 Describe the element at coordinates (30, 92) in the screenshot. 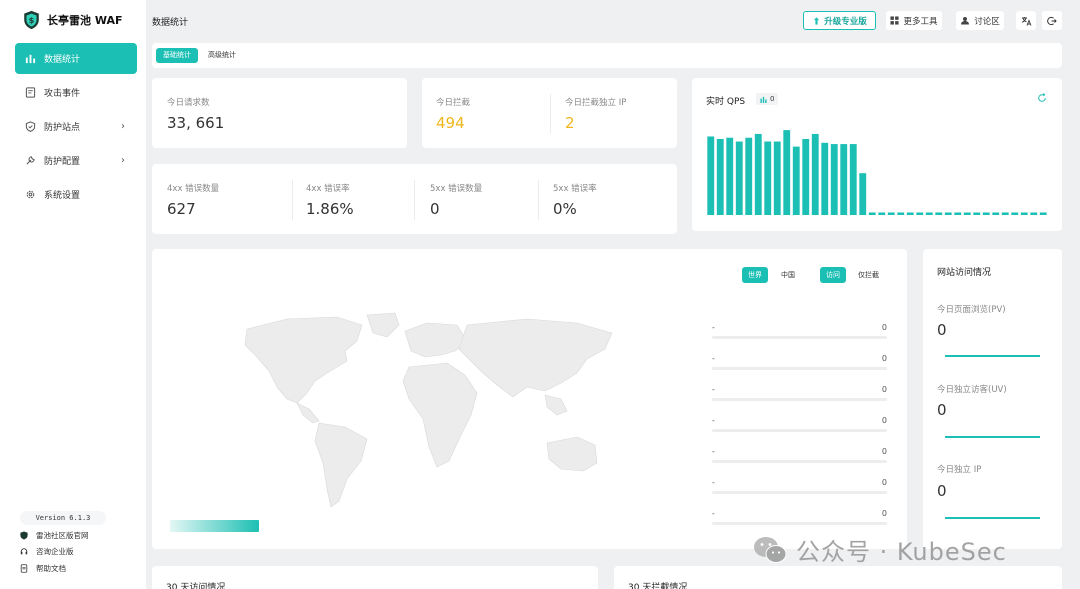

I see `document-icon` at that location.